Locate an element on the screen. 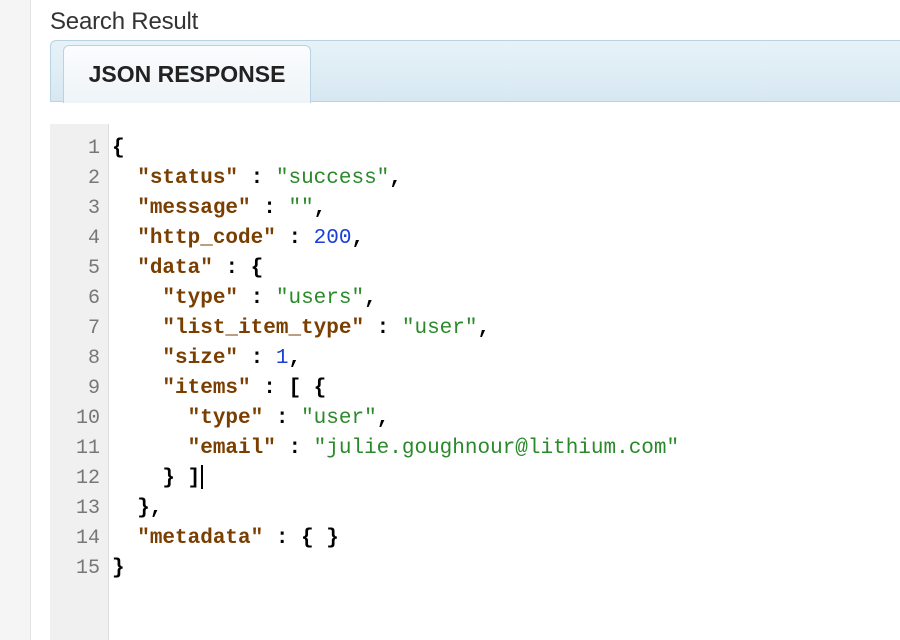 Image resolution: width=900 pixels, height=640 pixels. json-punctuation: }, is located at coordinates (137, 508).